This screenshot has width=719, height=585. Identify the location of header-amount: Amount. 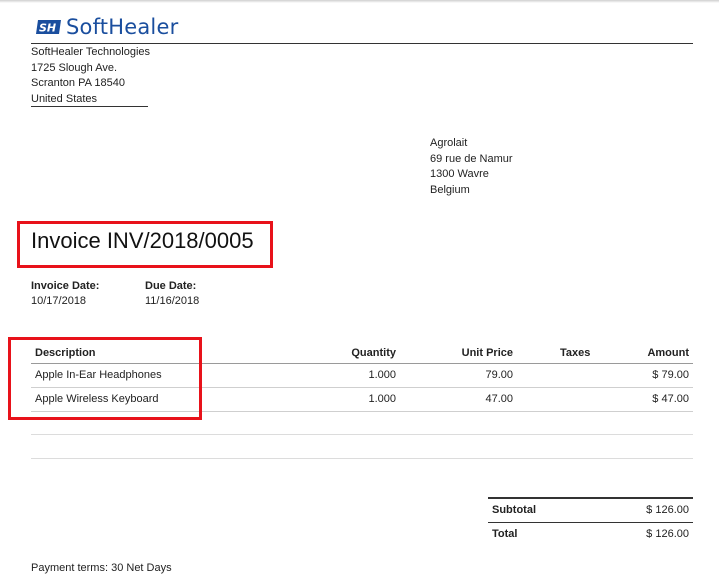
(668, 353).